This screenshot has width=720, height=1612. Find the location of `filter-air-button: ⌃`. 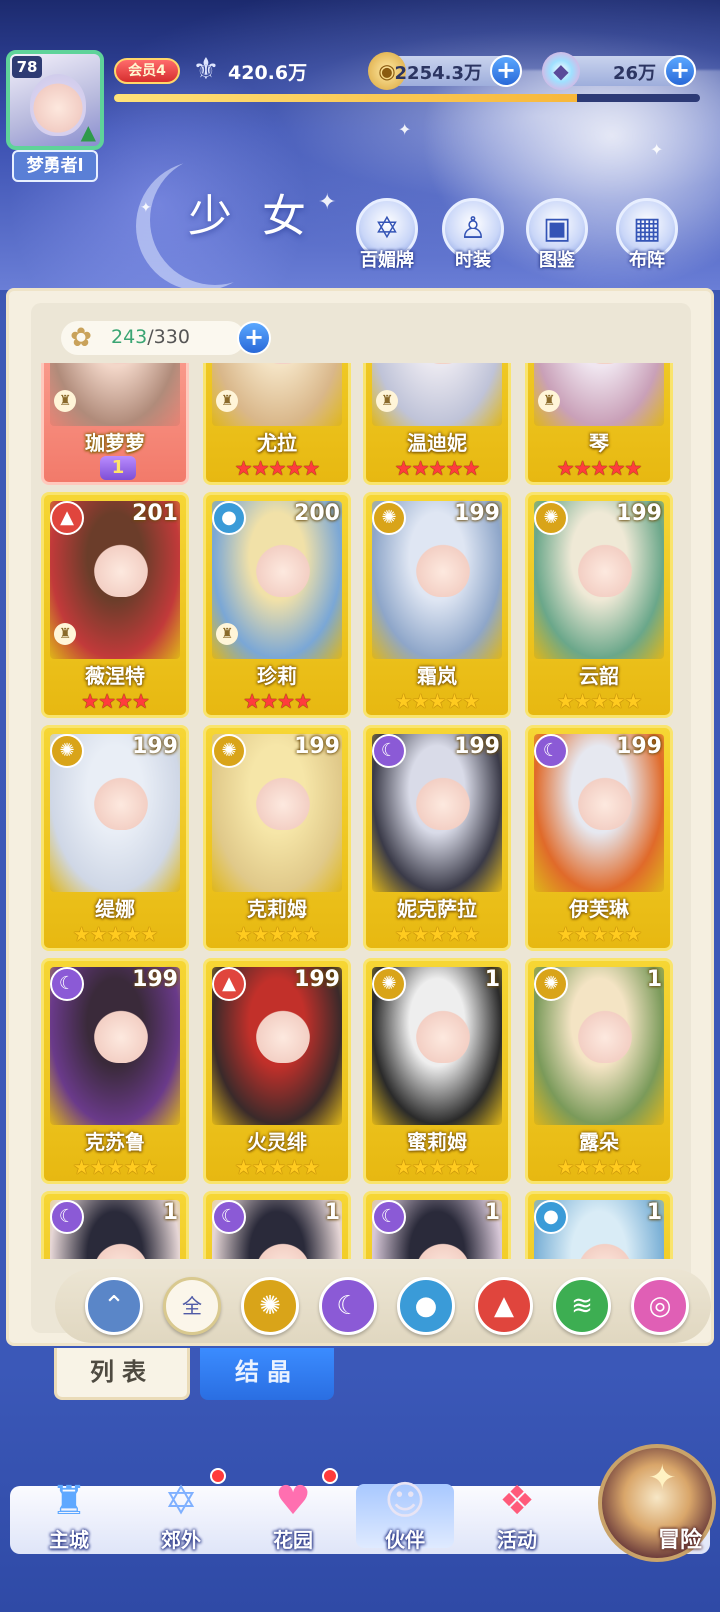

filter-air-button: ⌃ is located at coordinates (114, 1306).